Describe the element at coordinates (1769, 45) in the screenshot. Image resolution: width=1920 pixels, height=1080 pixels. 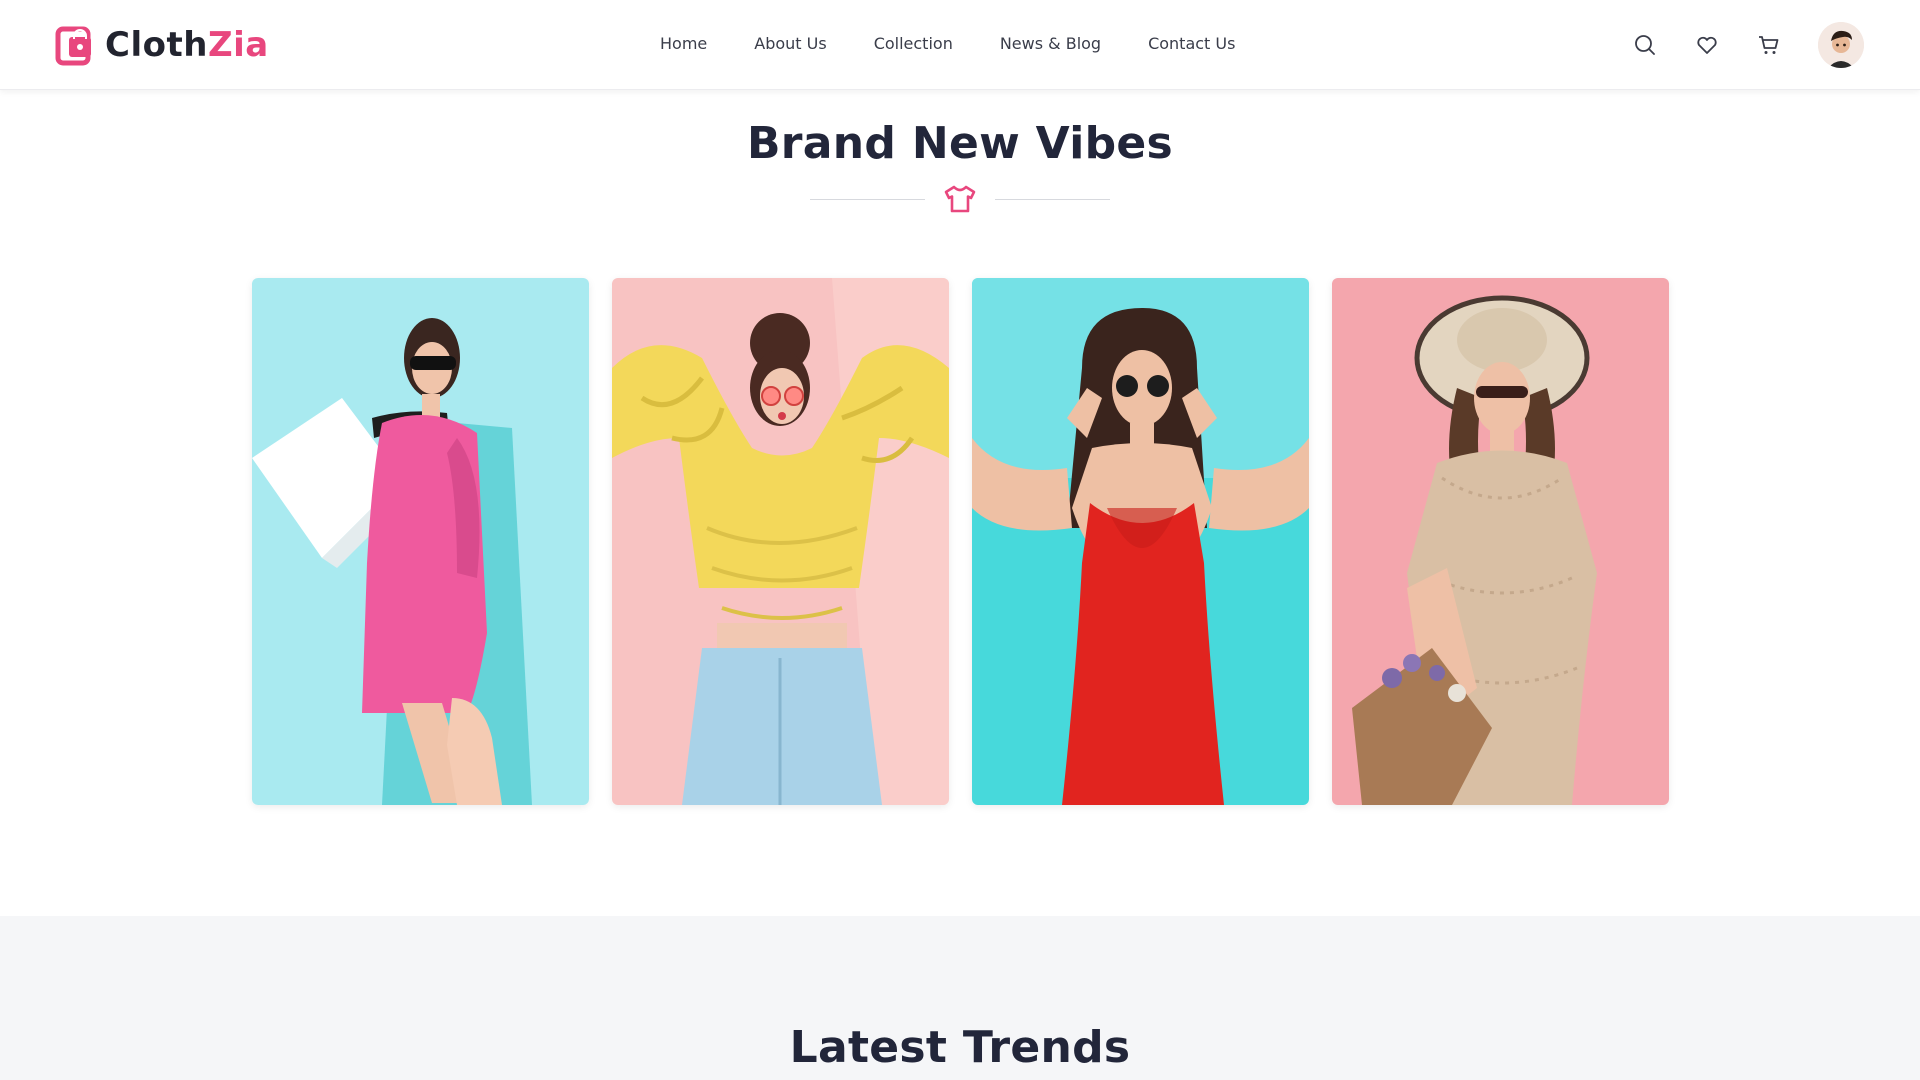
I see `cart-icon` at that location.